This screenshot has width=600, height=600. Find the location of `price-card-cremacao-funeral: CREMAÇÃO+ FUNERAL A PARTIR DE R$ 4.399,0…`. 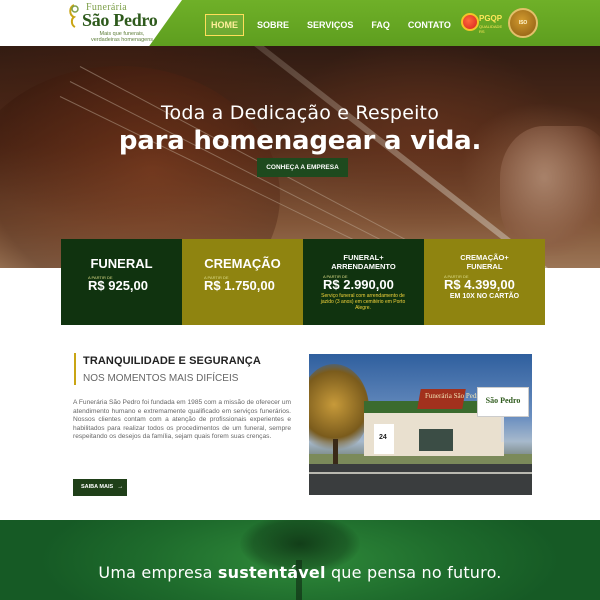

price-card-cremacao-funeral: CREMAÇÃO+ FUNERAL A PARTIR DE R$ 4.399,0… is located at coordinates (484, 282).